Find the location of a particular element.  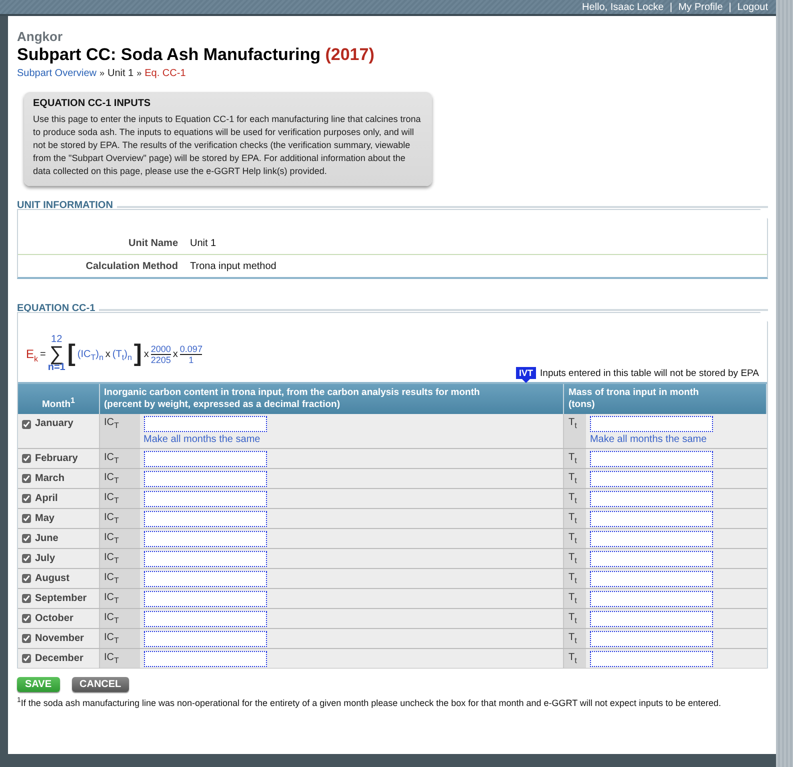

info-box-text: Use this page to enter the inputs to Equation CC-1 for each manufacturing line that calcines trona to produce soda ash. The inputs to equations will be used for verification purposes only, and will not be stored by EPA. The results of the verification checks (the verification summary, viewable from the "Subpart Overview" page) will be stored by EPA. For additional information about the data collected on this page, please use the e-GGRT Help link(s) provided. is located at coordinates (227, 145).